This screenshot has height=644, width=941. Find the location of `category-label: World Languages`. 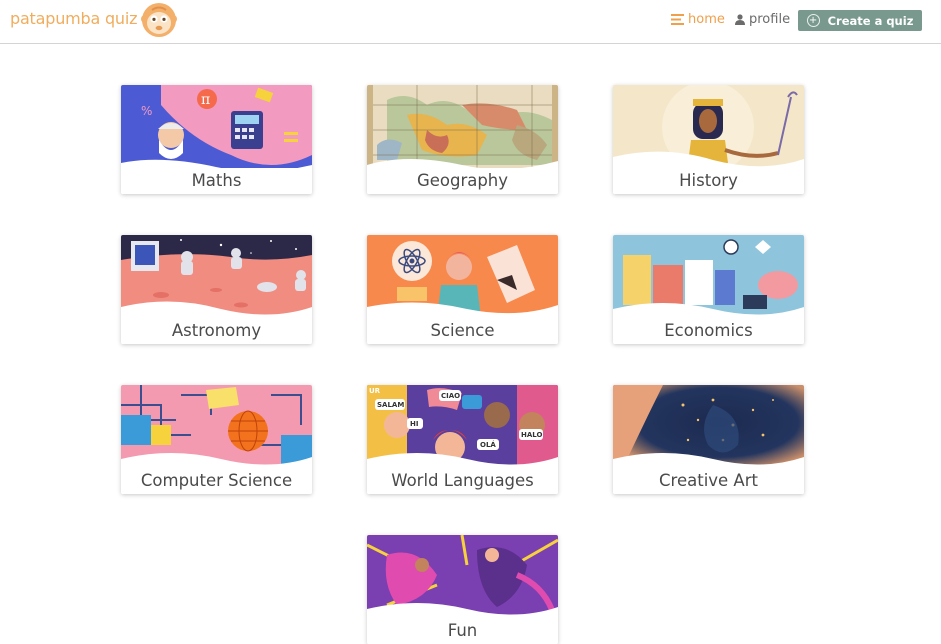

category-label: World Languages is located at coordinates (462, 480).